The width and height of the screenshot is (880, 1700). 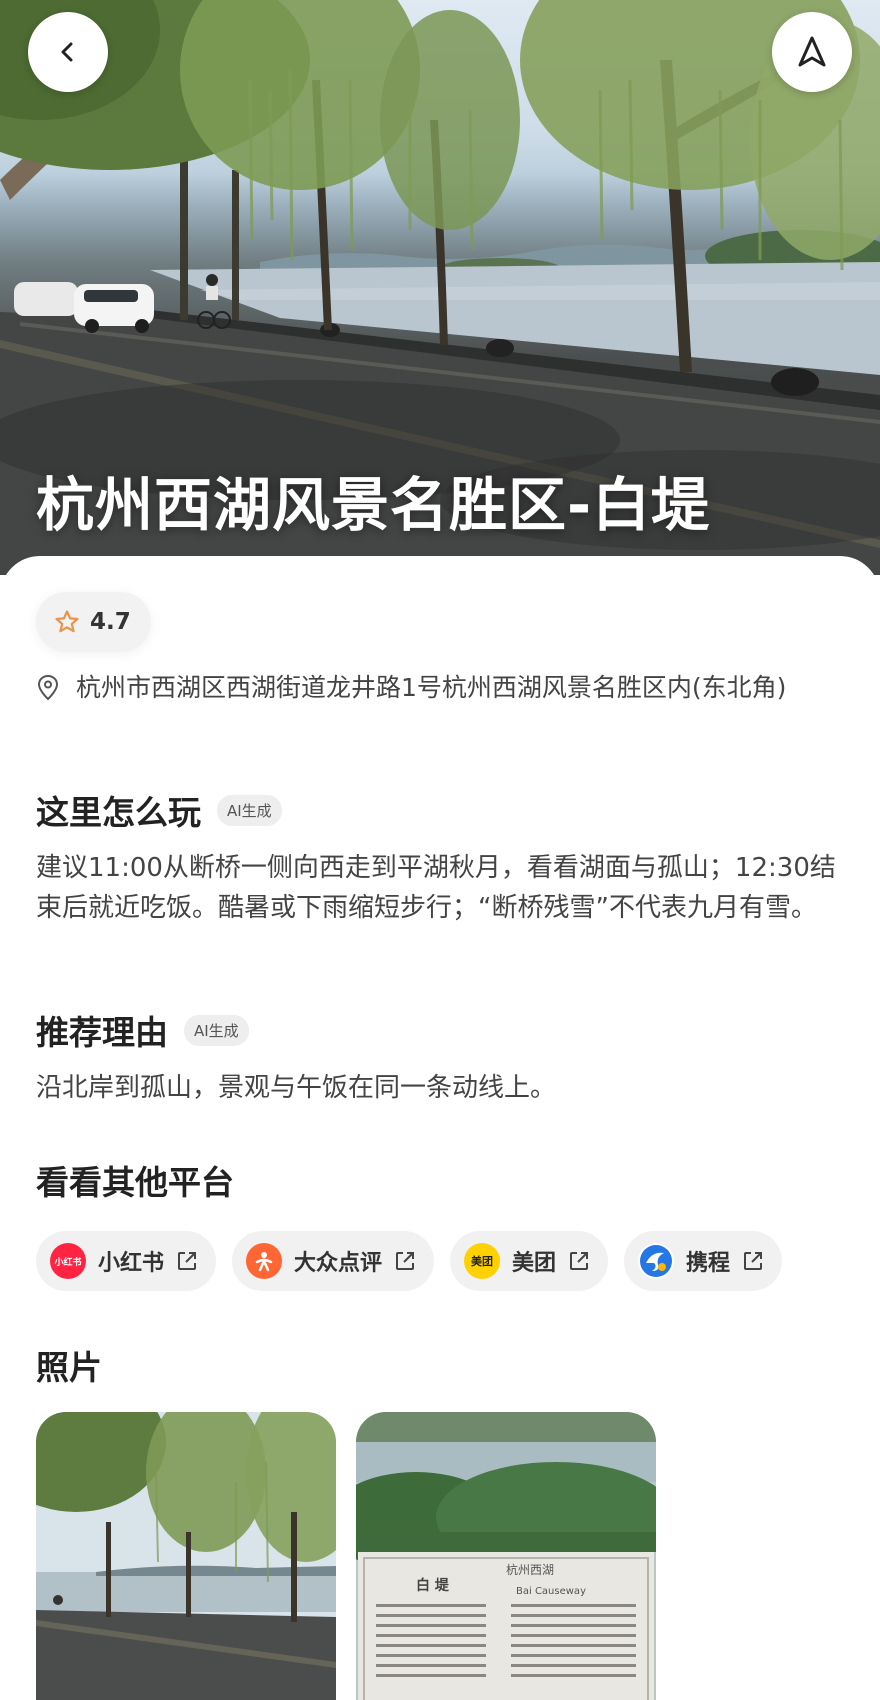 I want to click on rating-badge: 4.7, so click(x=93, y=622).